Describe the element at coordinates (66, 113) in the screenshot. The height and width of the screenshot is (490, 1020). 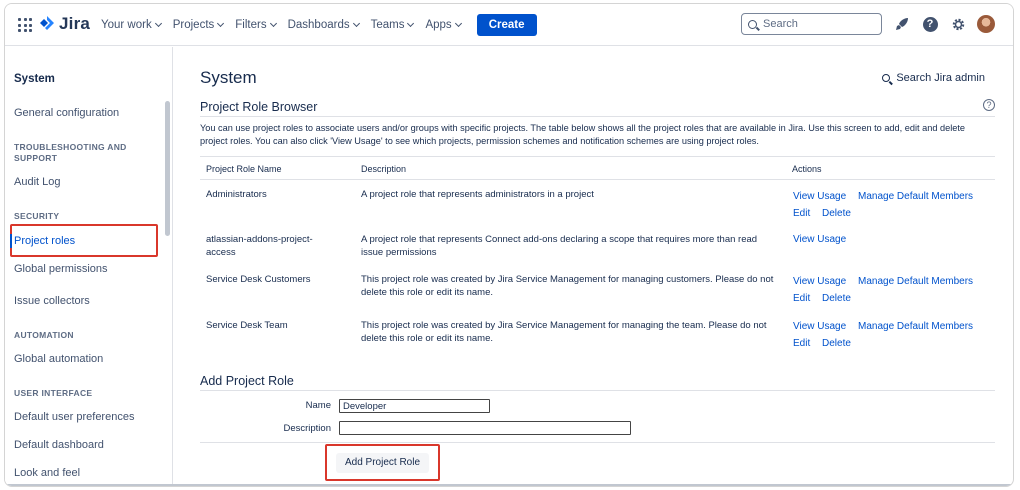
I see `sidebar-item-general-configuration: General configuration` at that location.